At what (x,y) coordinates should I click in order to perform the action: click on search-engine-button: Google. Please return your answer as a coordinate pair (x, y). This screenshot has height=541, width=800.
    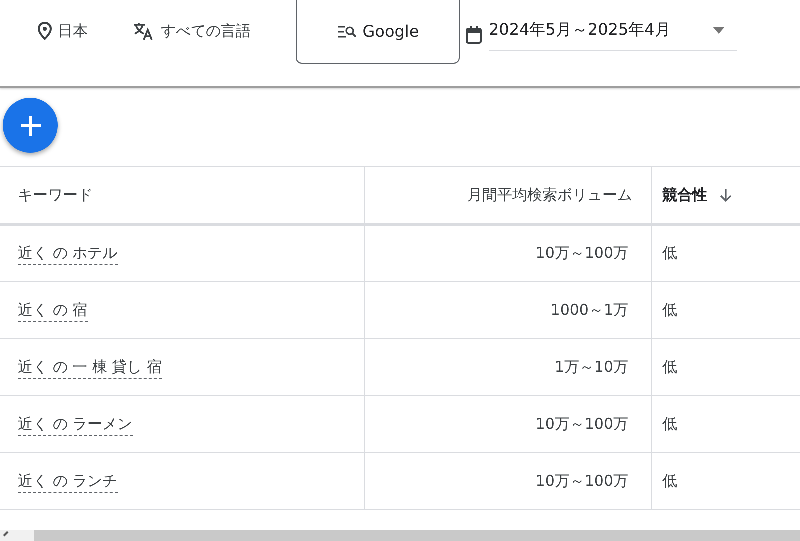
    Looking at the image, I should click on (378, 32).